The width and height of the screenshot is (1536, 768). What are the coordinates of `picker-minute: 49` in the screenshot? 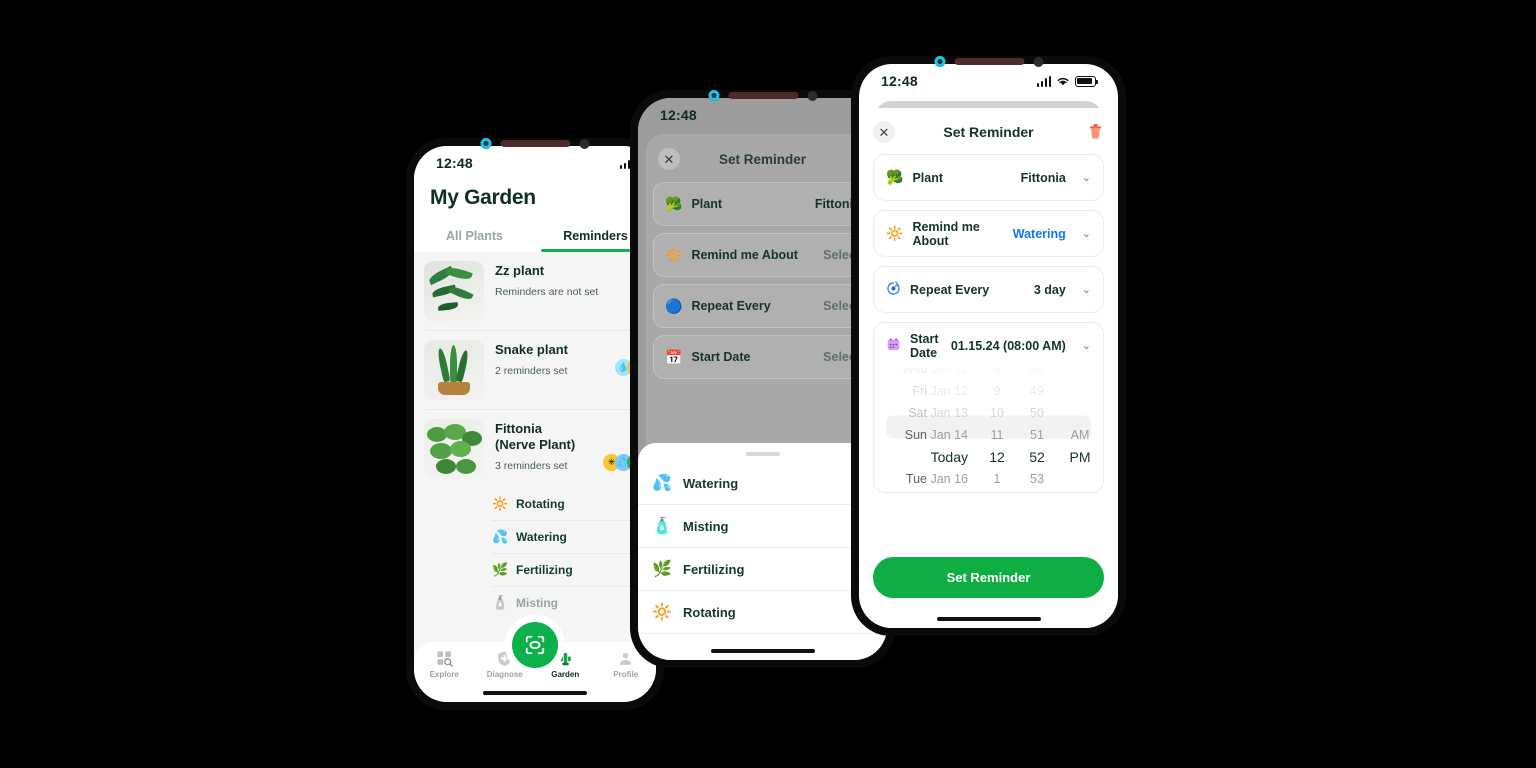 It's located at (1037, 391).